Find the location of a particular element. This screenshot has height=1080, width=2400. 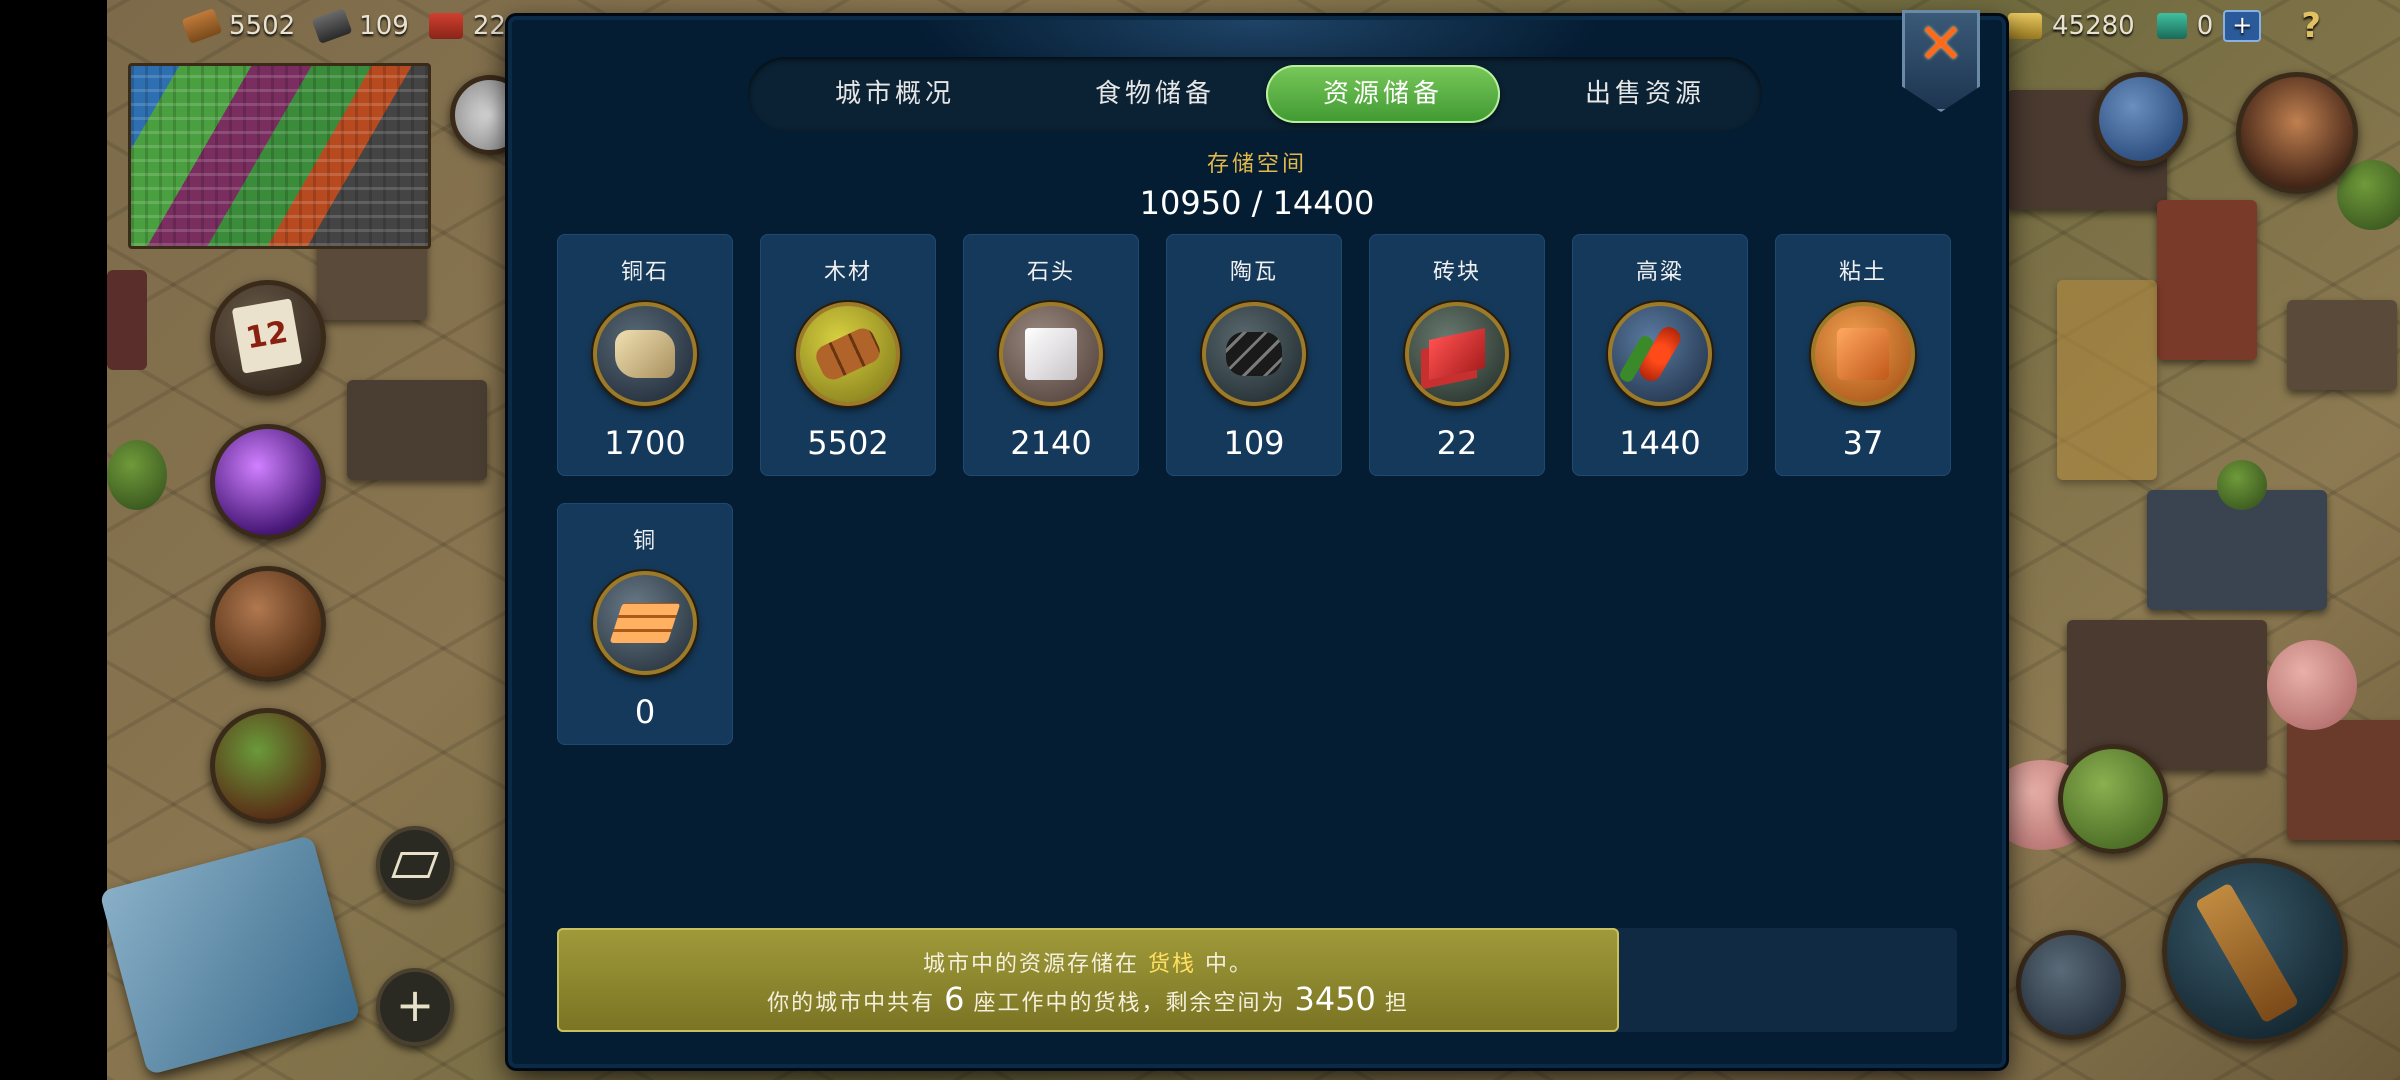

market-stall-button is located at coordinates (268, 766).